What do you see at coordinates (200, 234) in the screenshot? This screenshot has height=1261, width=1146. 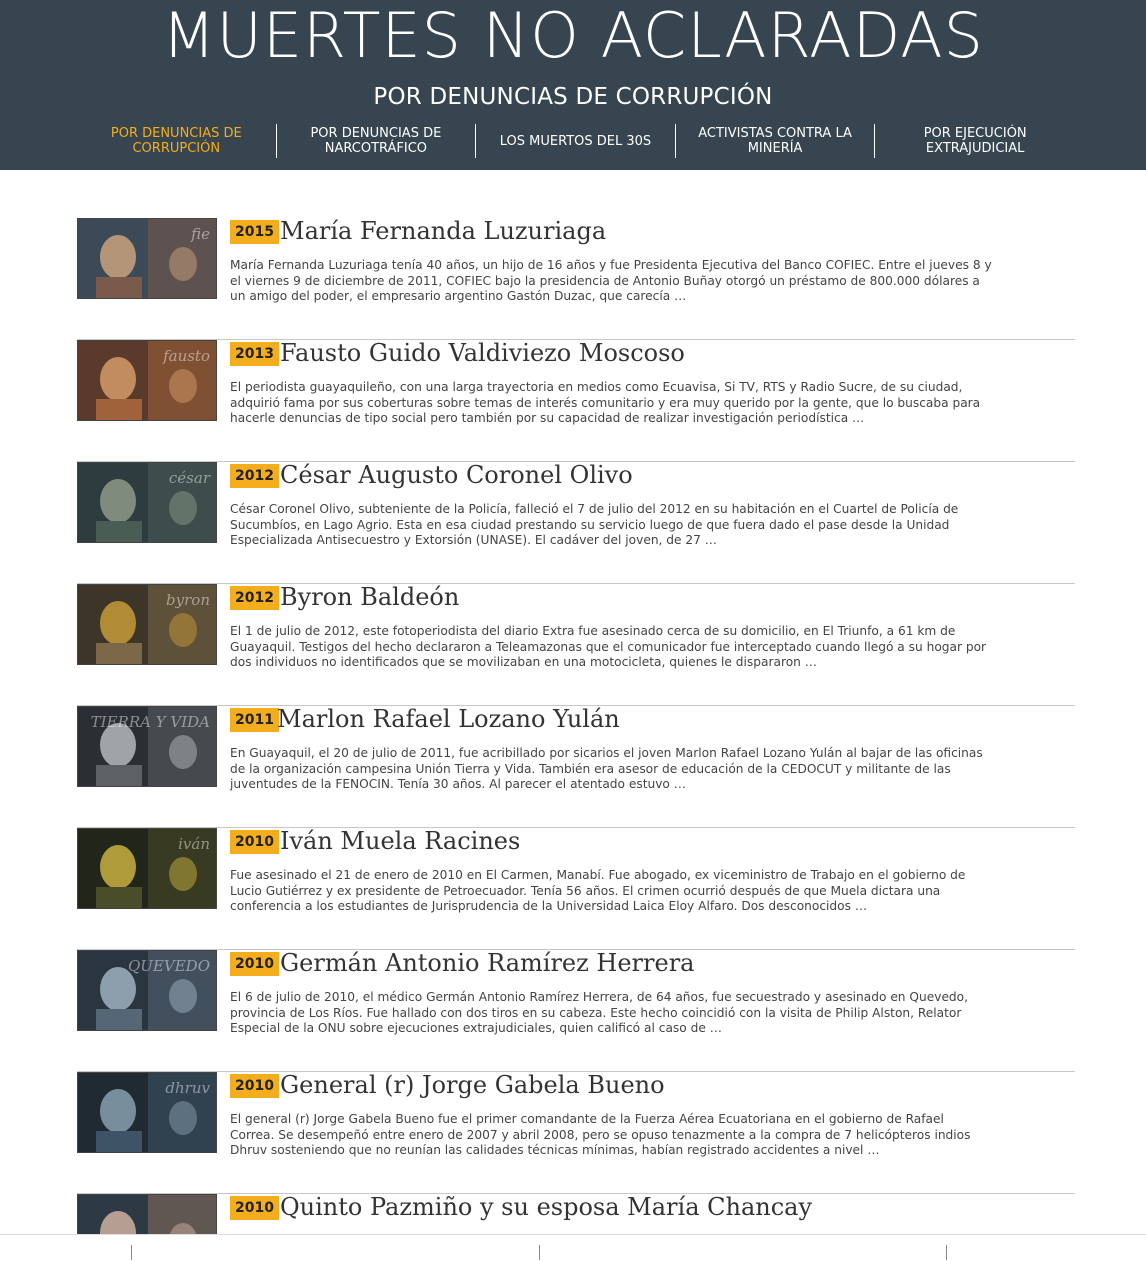 I see `thumbnail-caption: fie` at bounding box center [200, 234].